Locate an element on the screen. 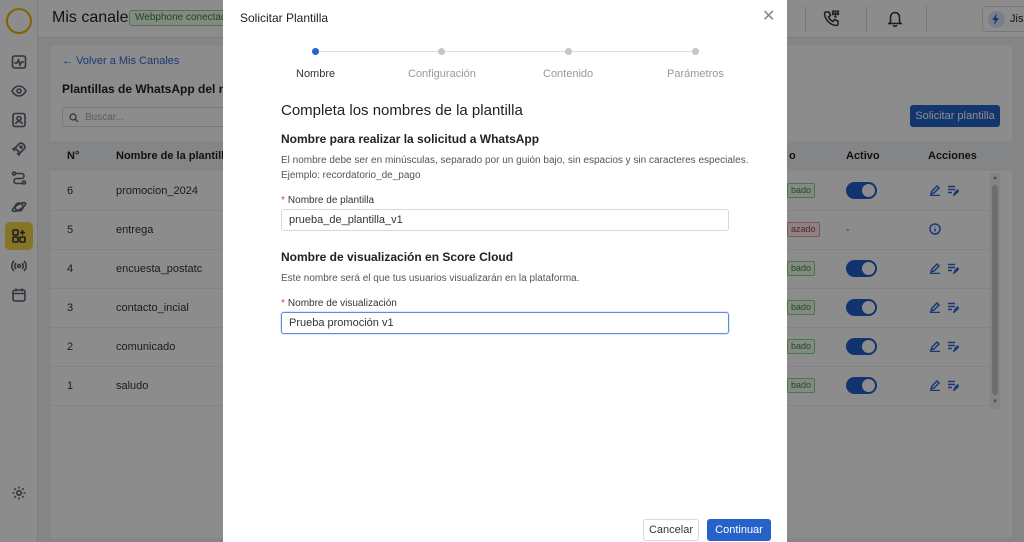 The image size is (1024, 542). step-label-nombre: Nombre is located at coordinates (316, 74).